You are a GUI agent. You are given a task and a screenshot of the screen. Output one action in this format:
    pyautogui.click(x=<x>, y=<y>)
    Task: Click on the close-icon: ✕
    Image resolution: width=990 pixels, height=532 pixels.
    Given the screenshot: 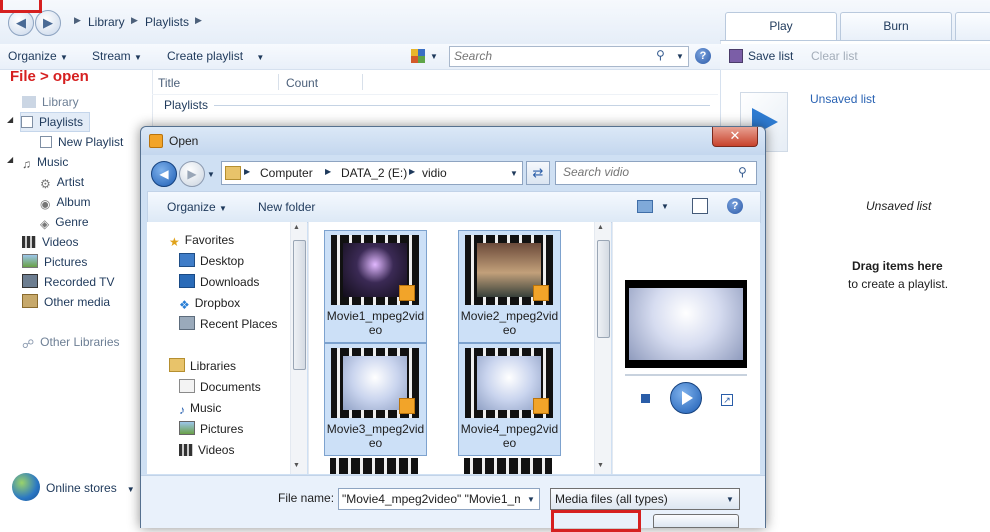 What is the action you would take?
    pyautogui.click(x=735, y=135)
    